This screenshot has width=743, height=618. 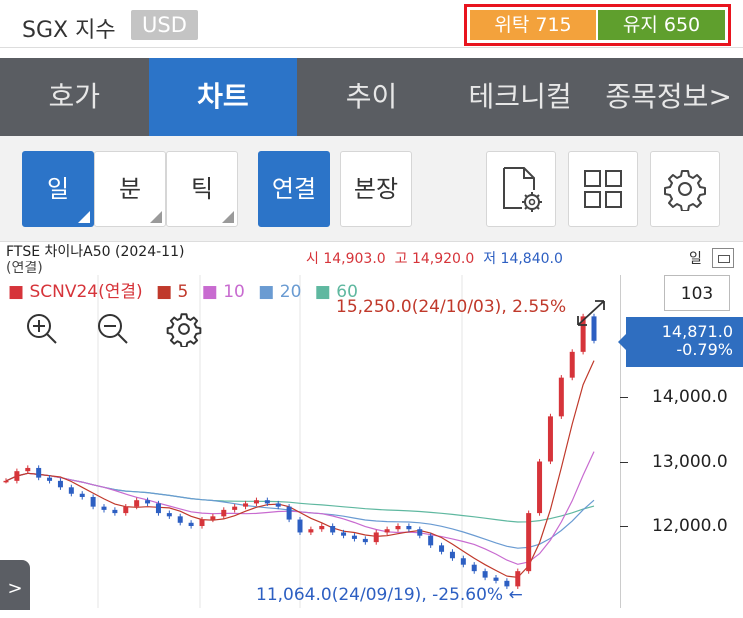 I want to click on low-label: 저, so click(x=490, y=259).